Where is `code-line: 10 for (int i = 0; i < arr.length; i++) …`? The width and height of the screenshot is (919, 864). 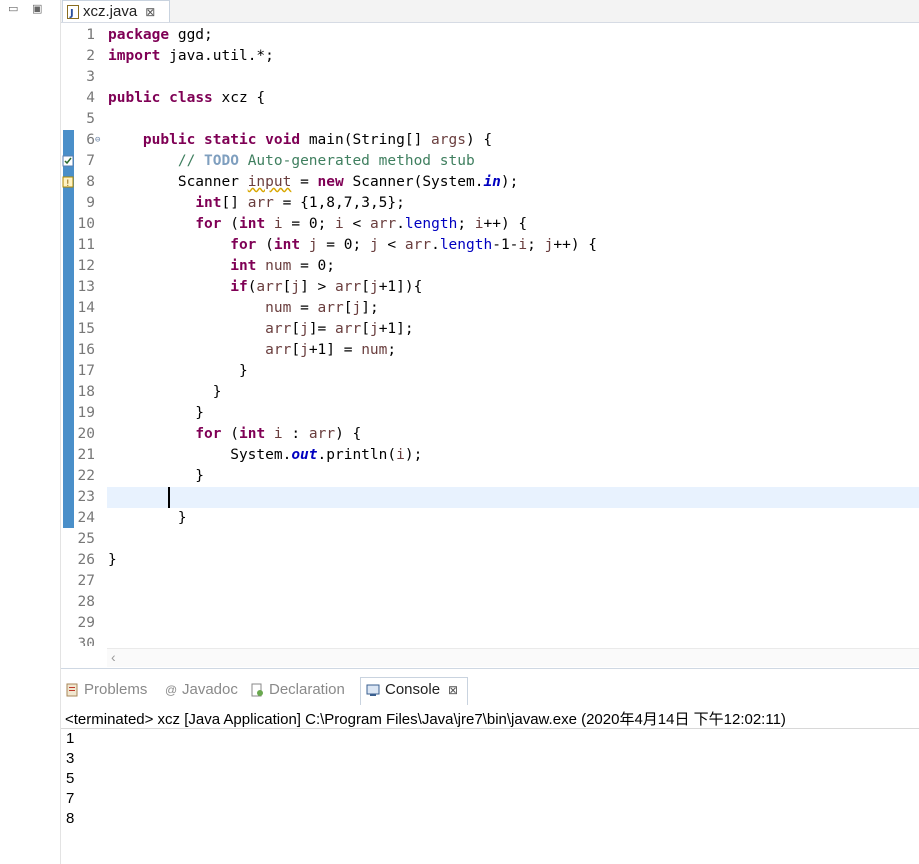 code-line: 10 for (int i = 0; i < arr.length; i++) … is located at coordinates (490, 224).